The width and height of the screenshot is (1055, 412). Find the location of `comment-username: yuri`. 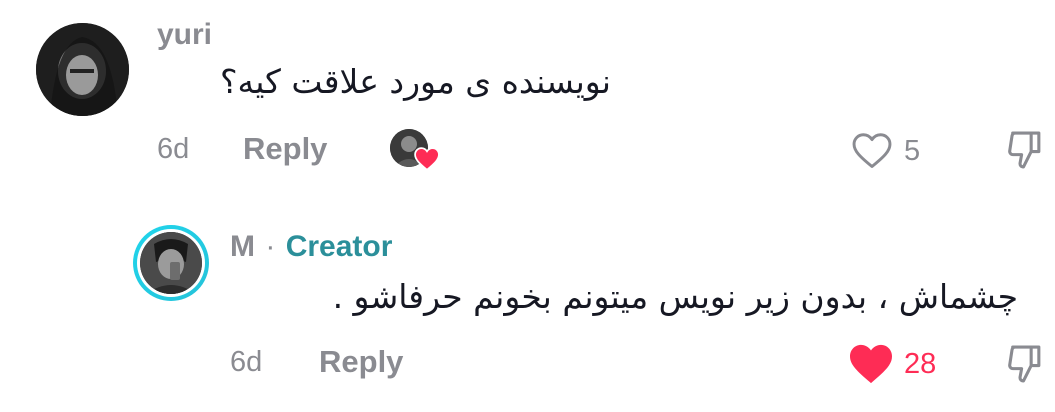

comment-username: yuri is located at coordinates (184, 35).